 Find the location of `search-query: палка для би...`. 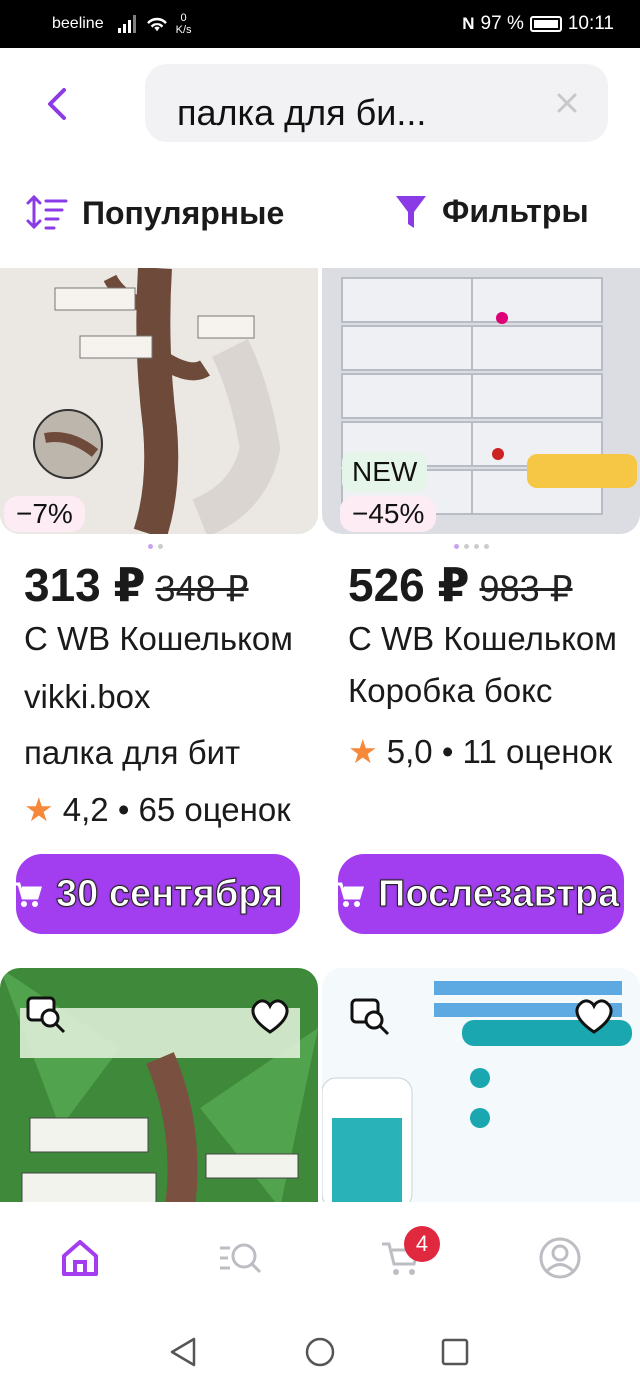

search-query: палка для би... is located at coordinates (302, 112).